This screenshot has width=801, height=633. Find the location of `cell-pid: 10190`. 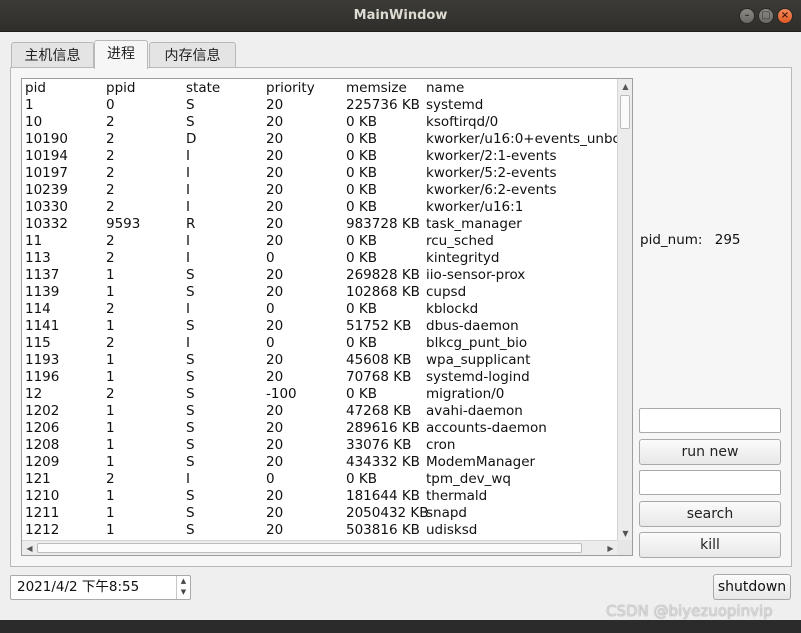

cell-pid: 10190 is located at coordinates (46, 139).